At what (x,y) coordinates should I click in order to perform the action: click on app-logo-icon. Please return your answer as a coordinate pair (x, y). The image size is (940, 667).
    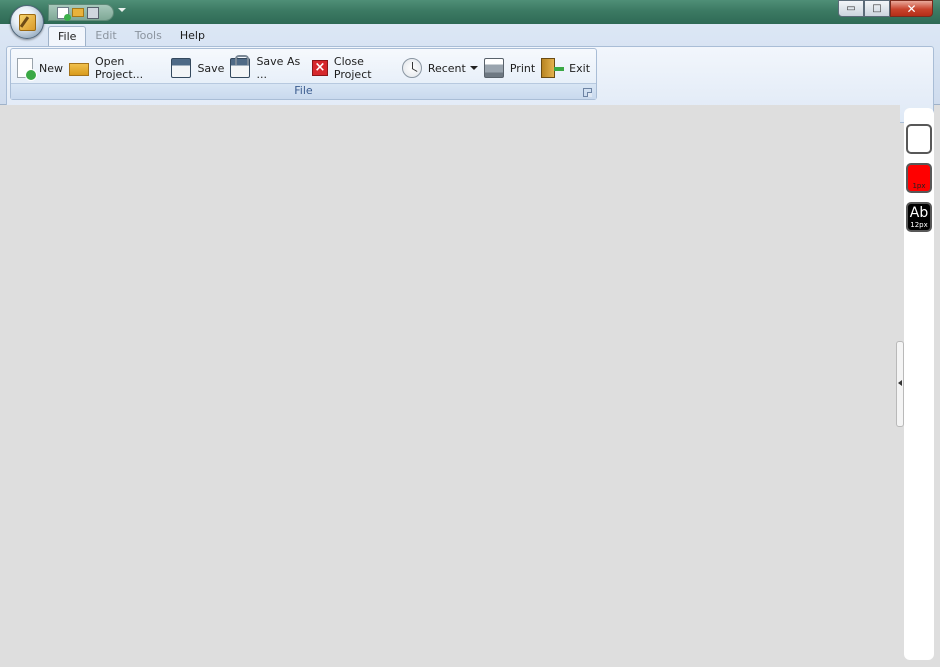
    Looking at the image, I should click on (27, 22).